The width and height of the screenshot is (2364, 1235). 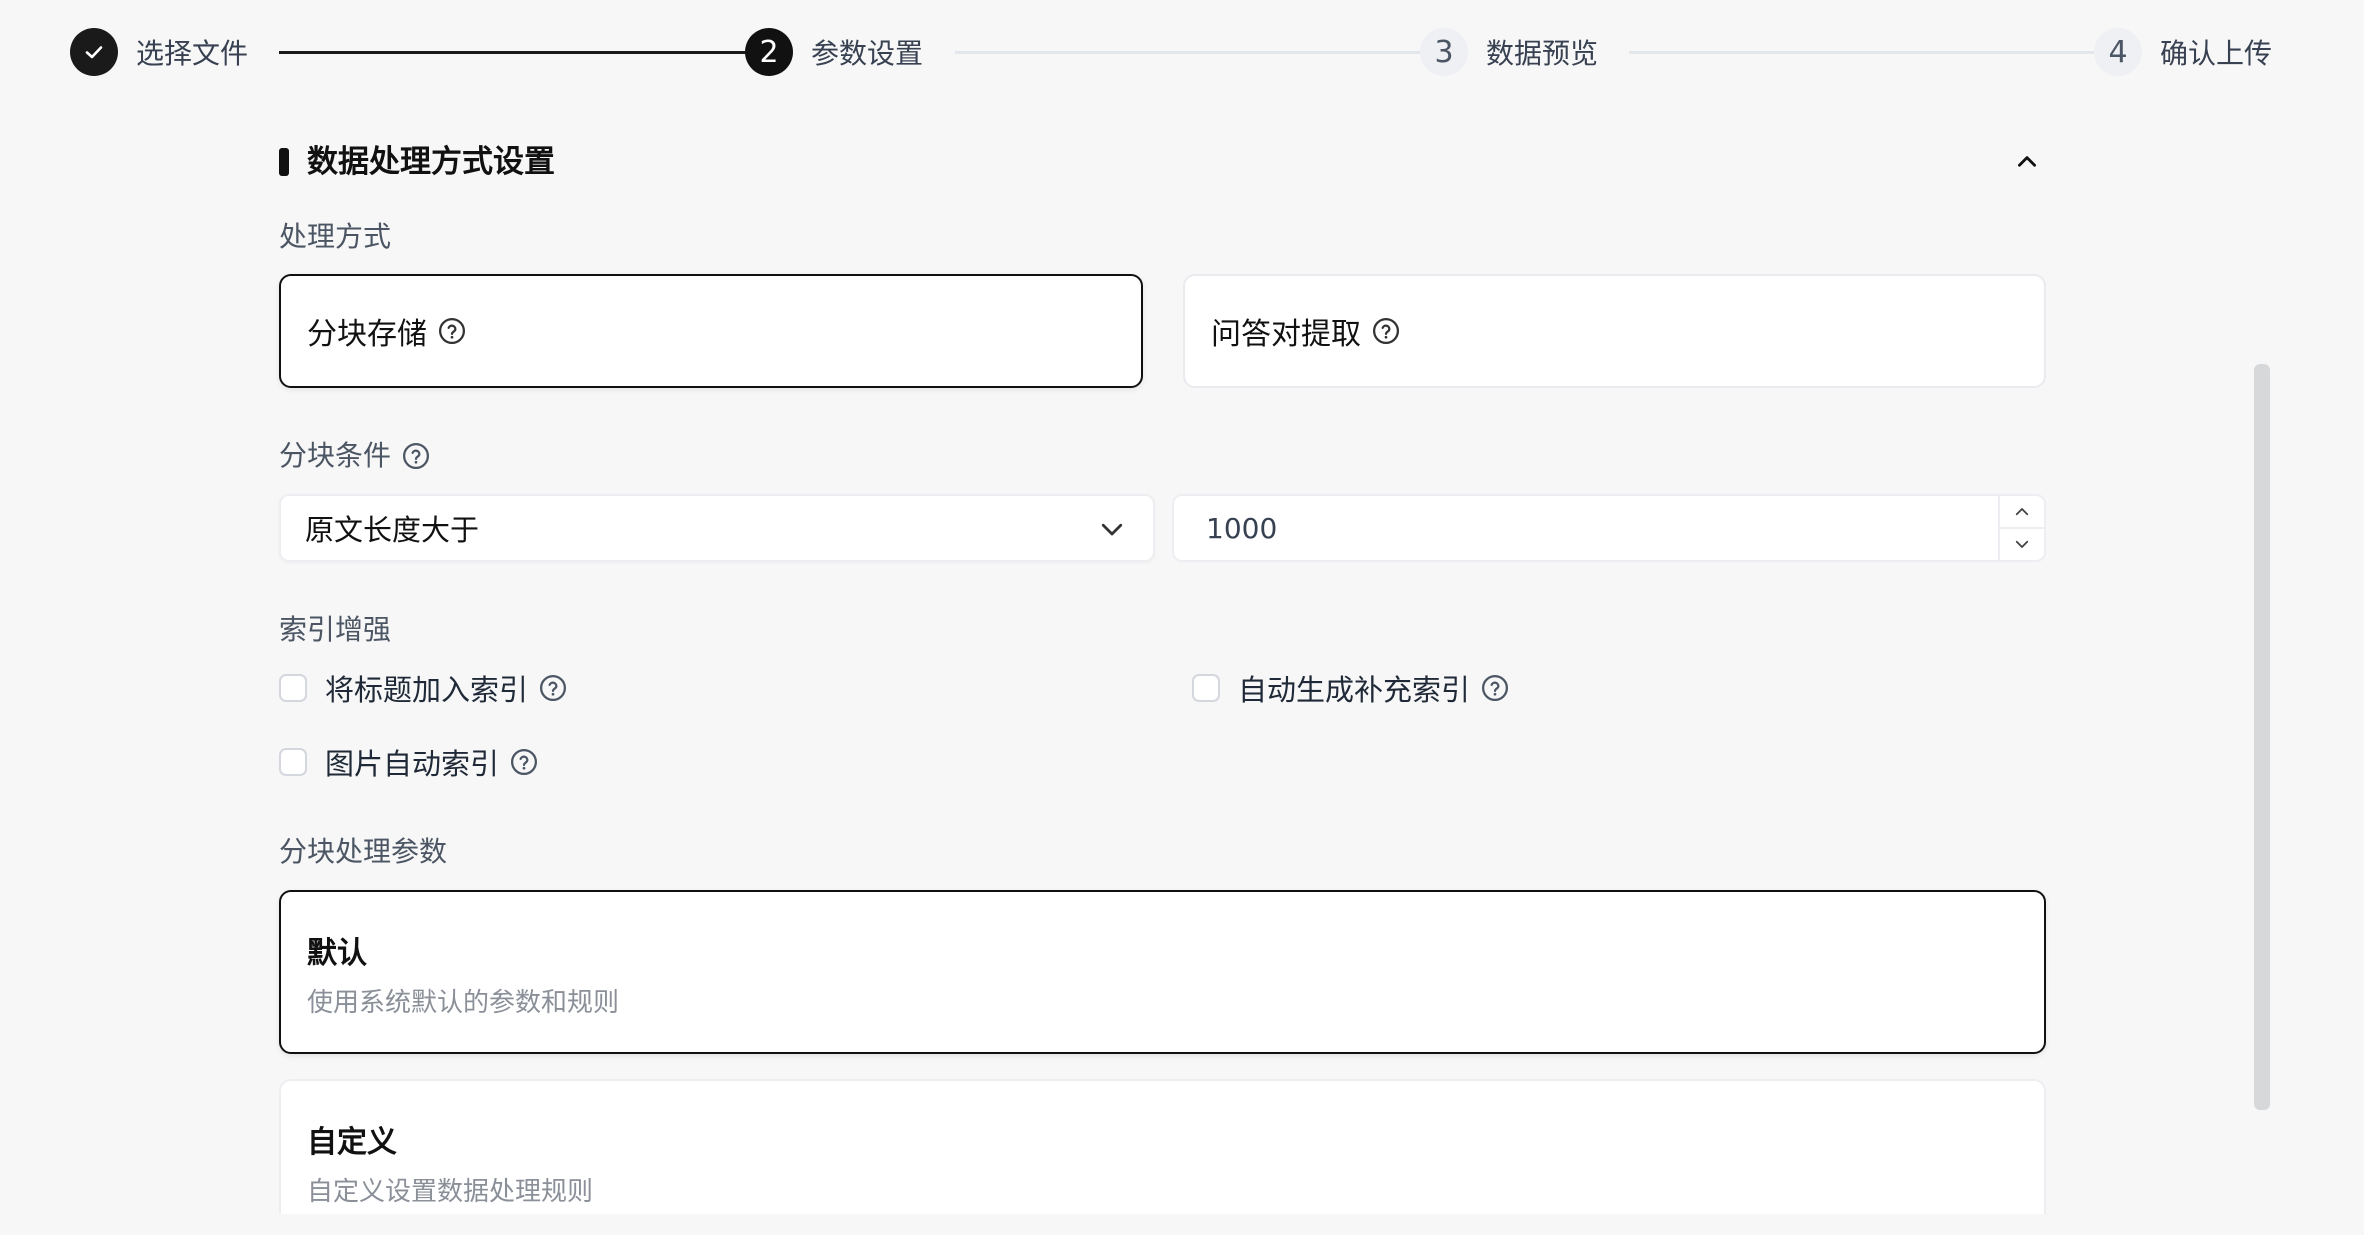 I want to click on chunk-params-label: 分块处理参数, so click(x=363, y=852).